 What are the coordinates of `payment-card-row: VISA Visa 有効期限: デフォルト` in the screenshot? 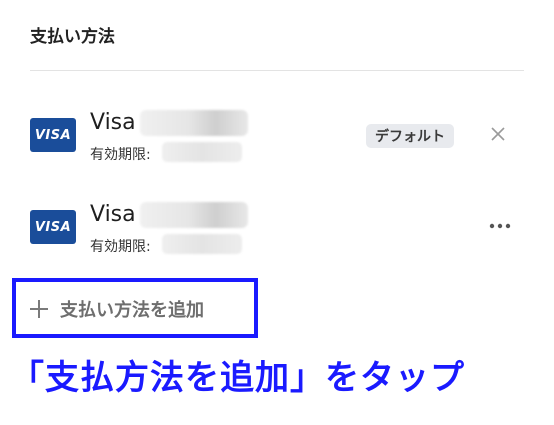 It's located at (277, 137).